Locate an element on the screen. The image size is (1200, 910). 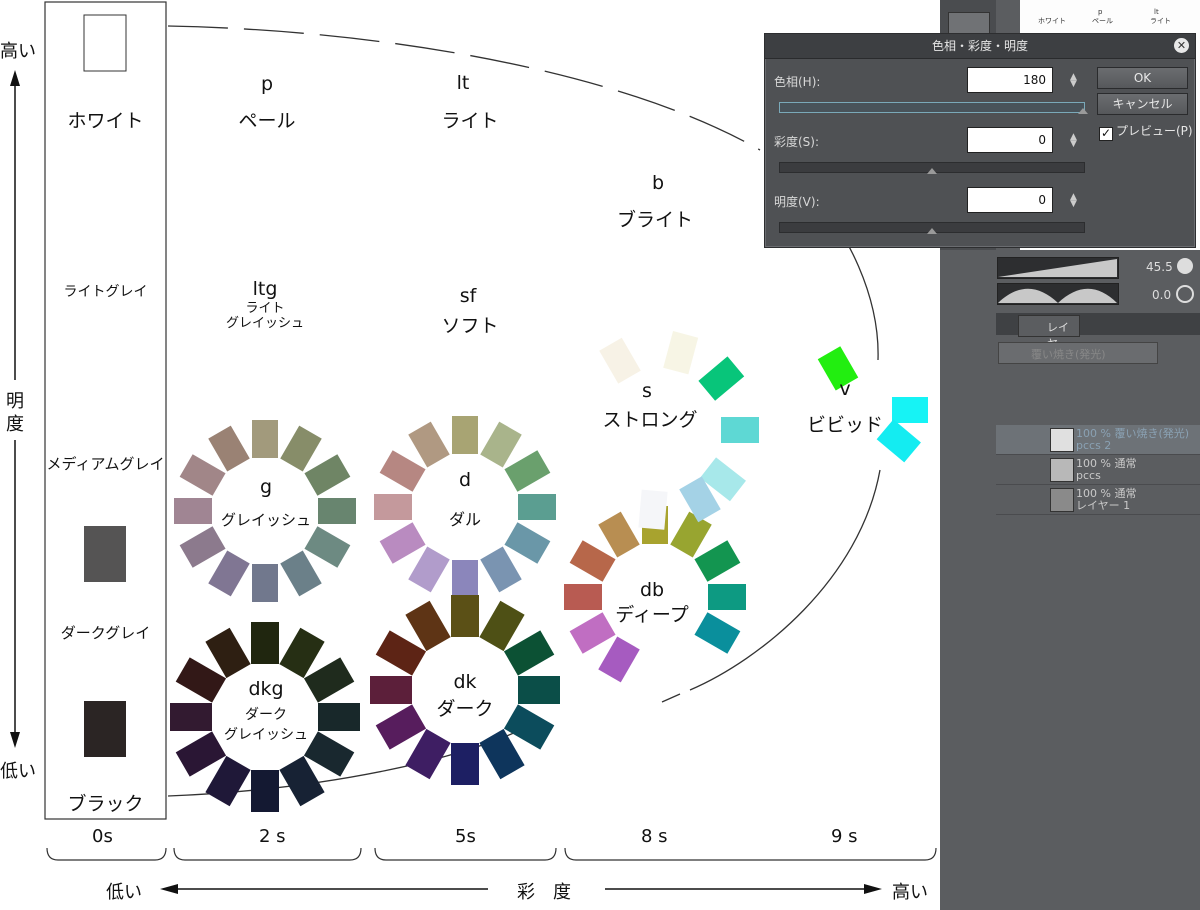
preview-checkbox: ✓ プレビュー(P) is located at coordinates (1146, 131).